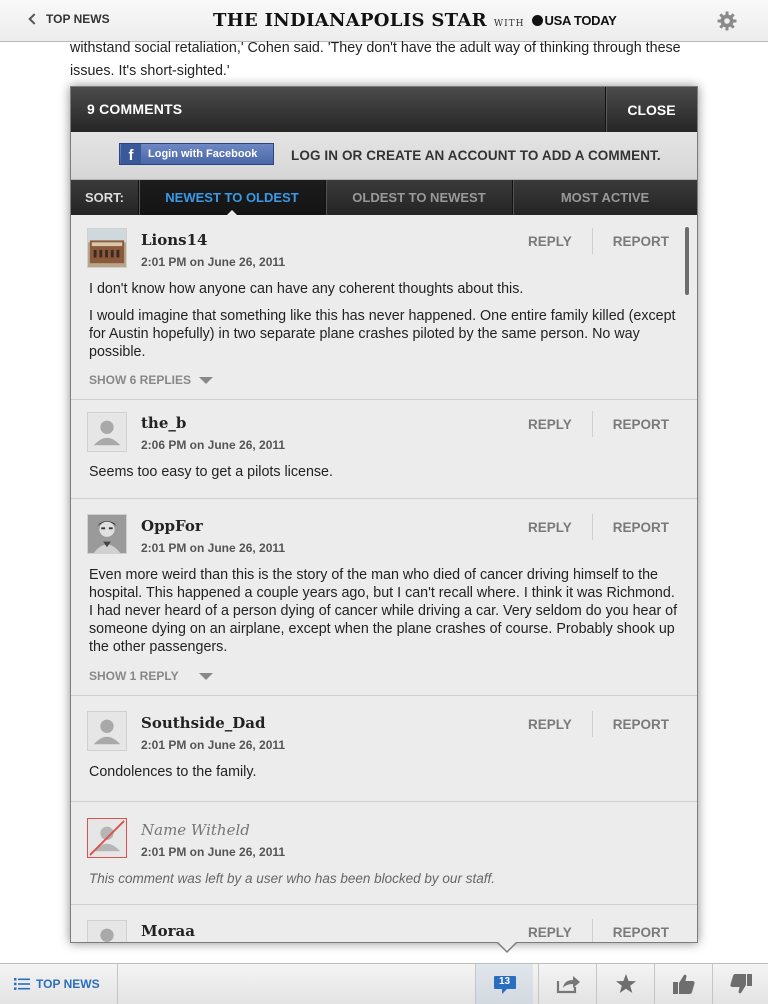 The height and width of the screenshot is (1004, 768). What do you see at coordinates (105, 197) in the screenshot?
I see `sort-label: SORT:` at bounding box center [105, 197].